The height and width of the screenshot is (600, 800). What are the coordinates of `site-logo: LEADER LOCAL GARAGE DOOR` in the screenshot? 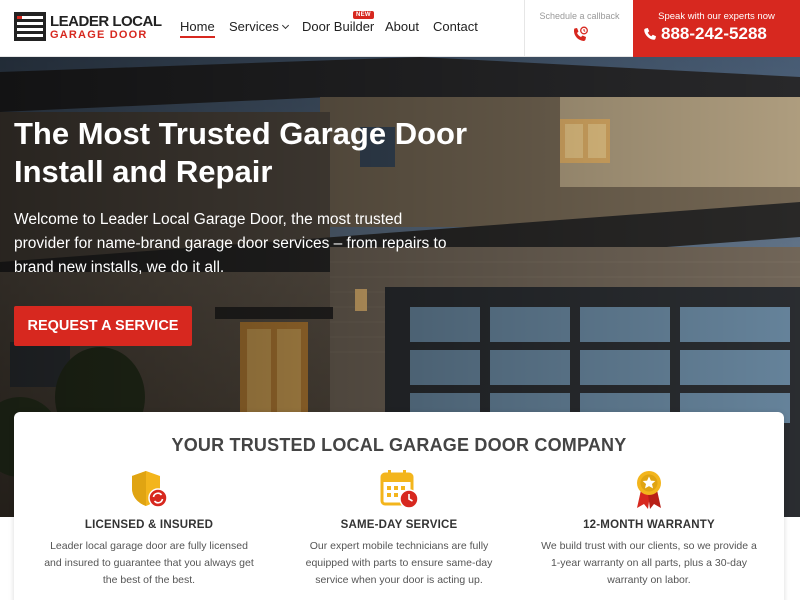 It's located at (88, 28).